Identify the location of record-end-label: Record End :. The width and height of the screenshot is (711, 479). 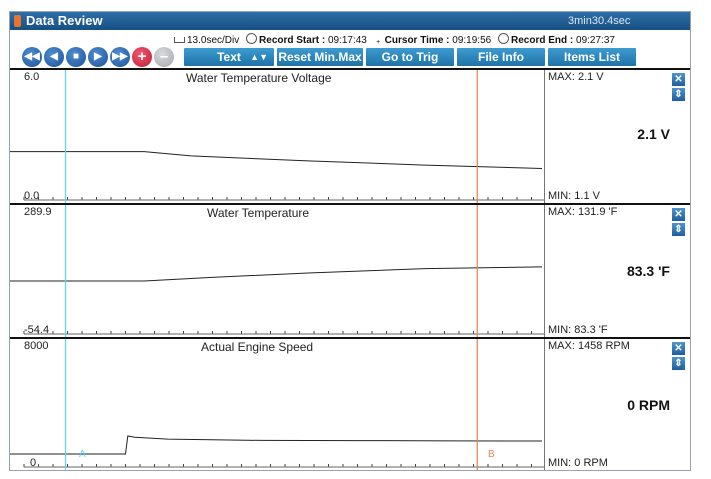
(542, 40).